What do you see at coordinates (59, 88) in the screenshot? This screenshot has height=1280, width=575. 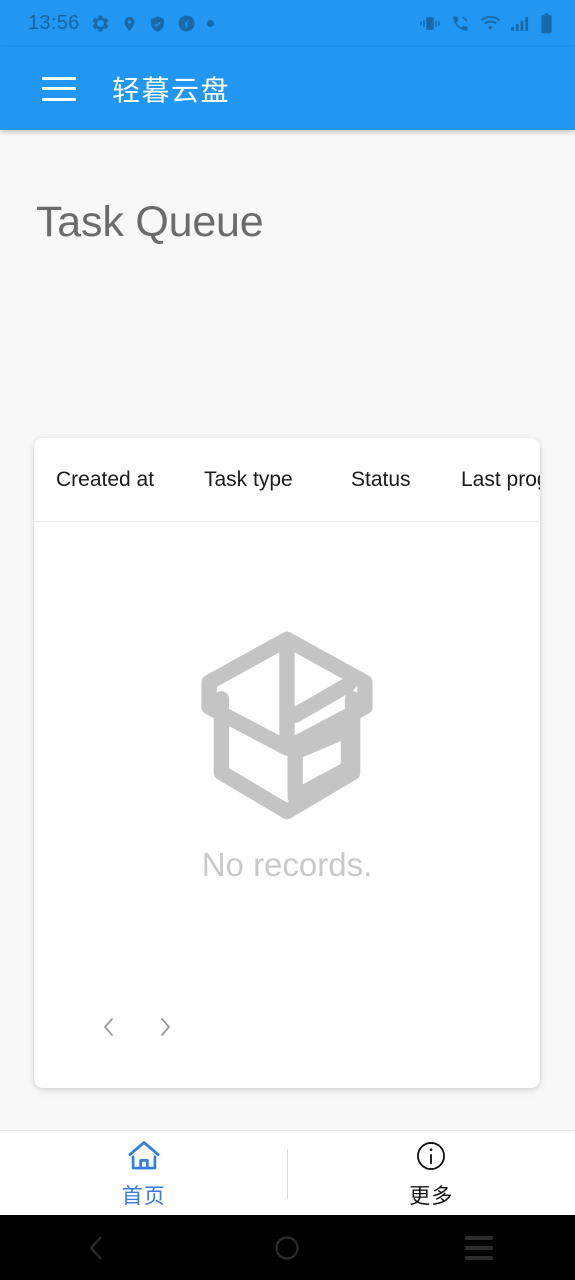 I see `hamburger-menu-icon` at bounding box center [59, 88].